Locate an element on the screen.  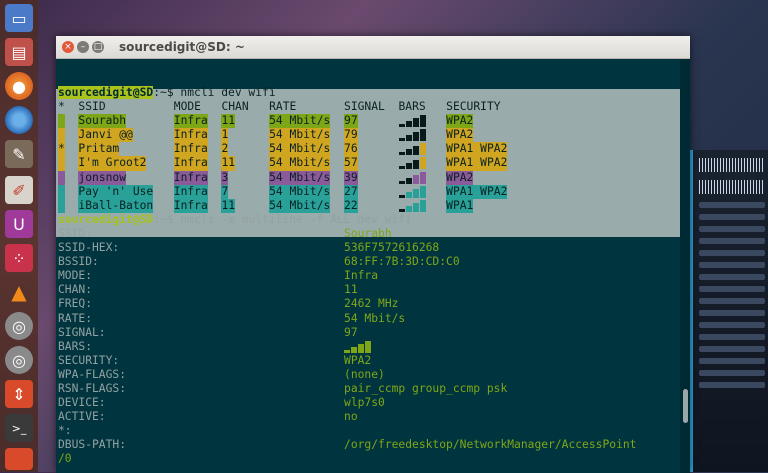
minimize-icon: – is located at coordinates (83, 47).